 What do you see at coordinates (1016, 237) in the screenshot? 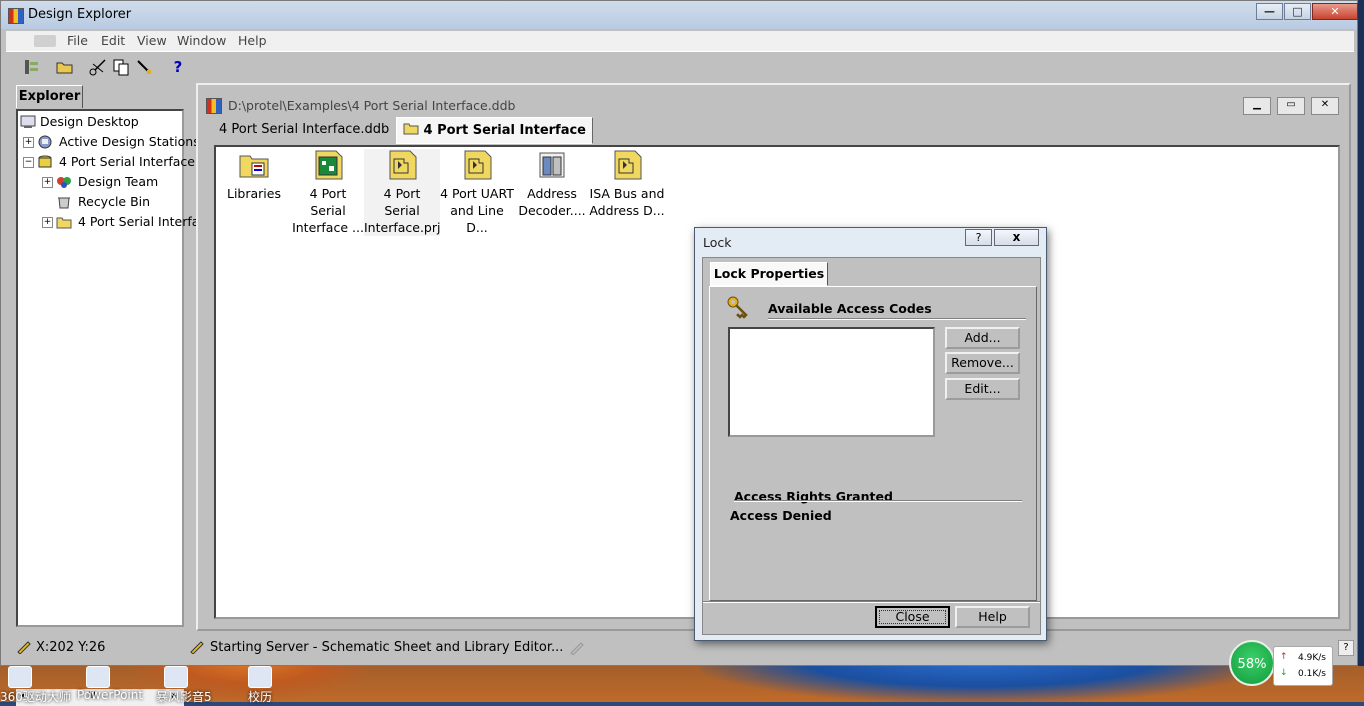
I see `dialog-close-button: x` at bounding box center [1016, 237].